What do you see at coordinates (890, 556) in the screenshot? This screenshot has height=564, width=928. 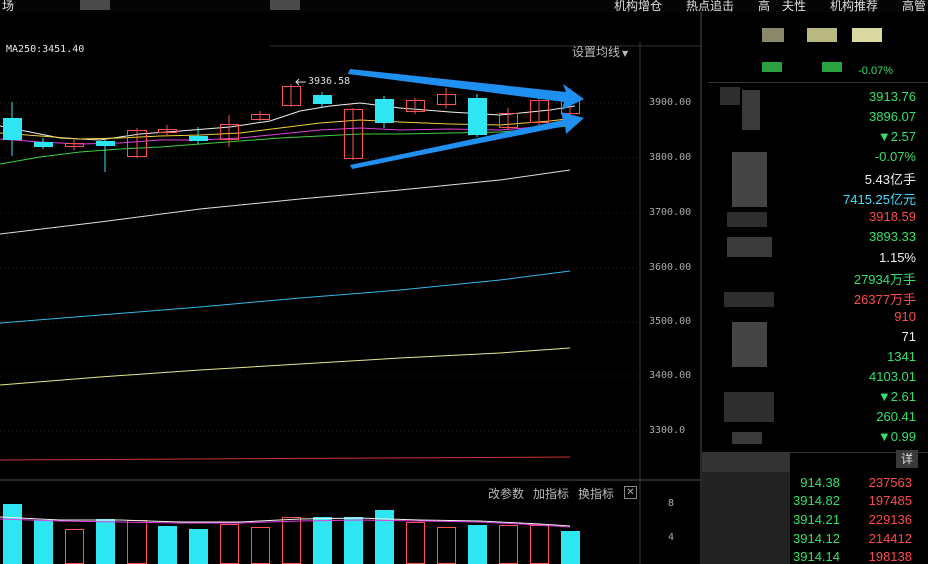 I see `trade-volume: 198138` at bounding box center [890, 556].